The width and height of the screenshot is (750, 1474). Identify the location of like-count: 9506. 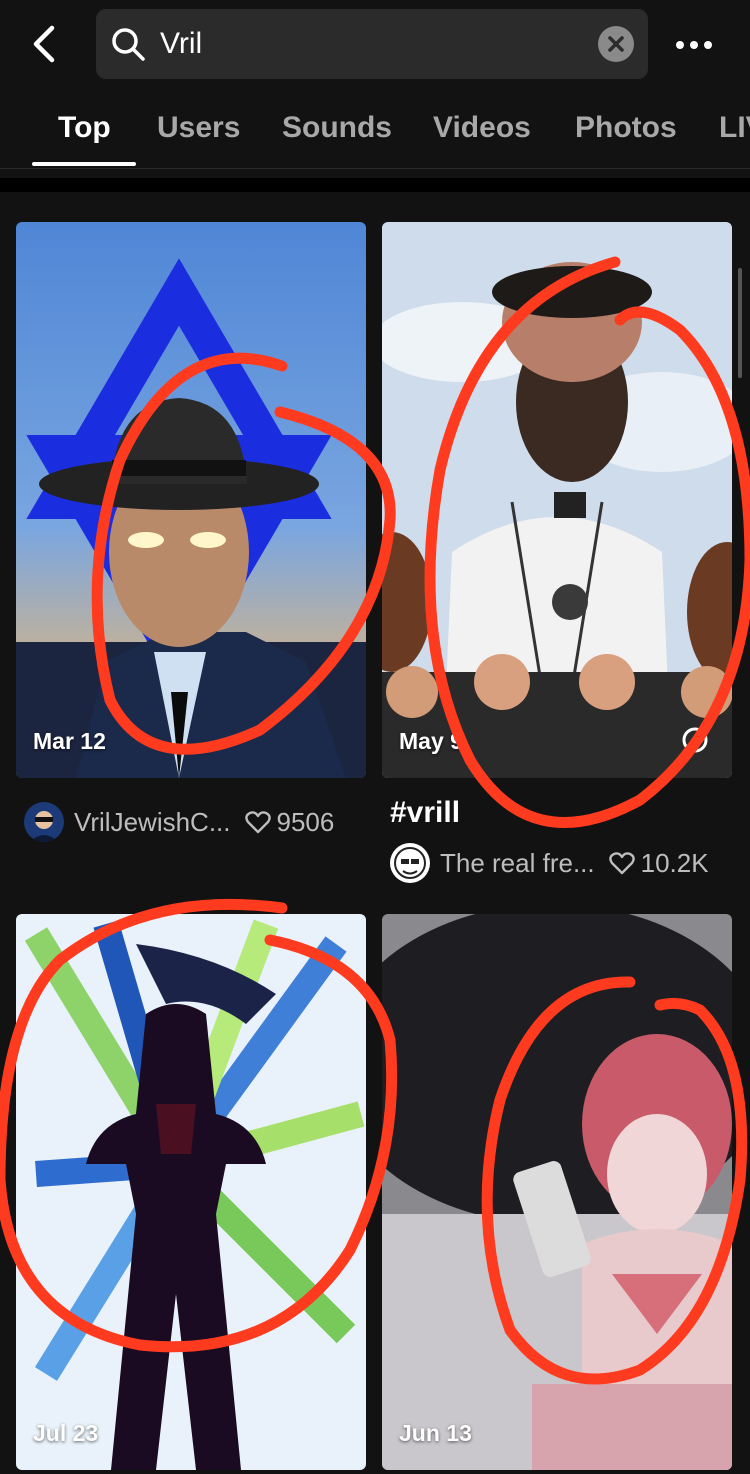
(289, 822).